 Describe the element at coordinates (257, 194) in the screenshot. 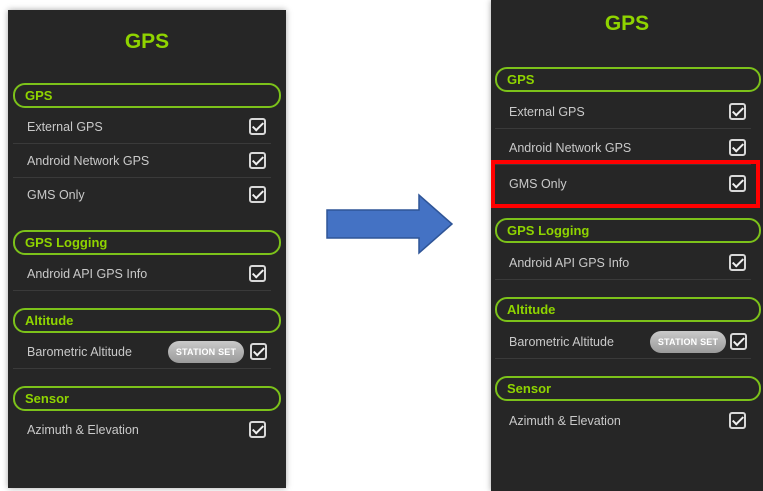

I see `gms-only-checkbox` at that location.